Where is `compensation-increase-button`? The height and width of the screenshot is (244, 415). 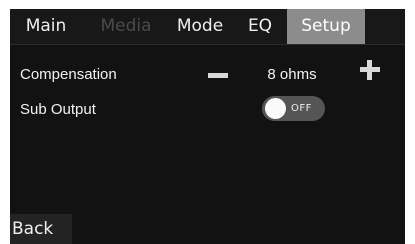 compensation-increase-button is located at coordinates (370, 70).